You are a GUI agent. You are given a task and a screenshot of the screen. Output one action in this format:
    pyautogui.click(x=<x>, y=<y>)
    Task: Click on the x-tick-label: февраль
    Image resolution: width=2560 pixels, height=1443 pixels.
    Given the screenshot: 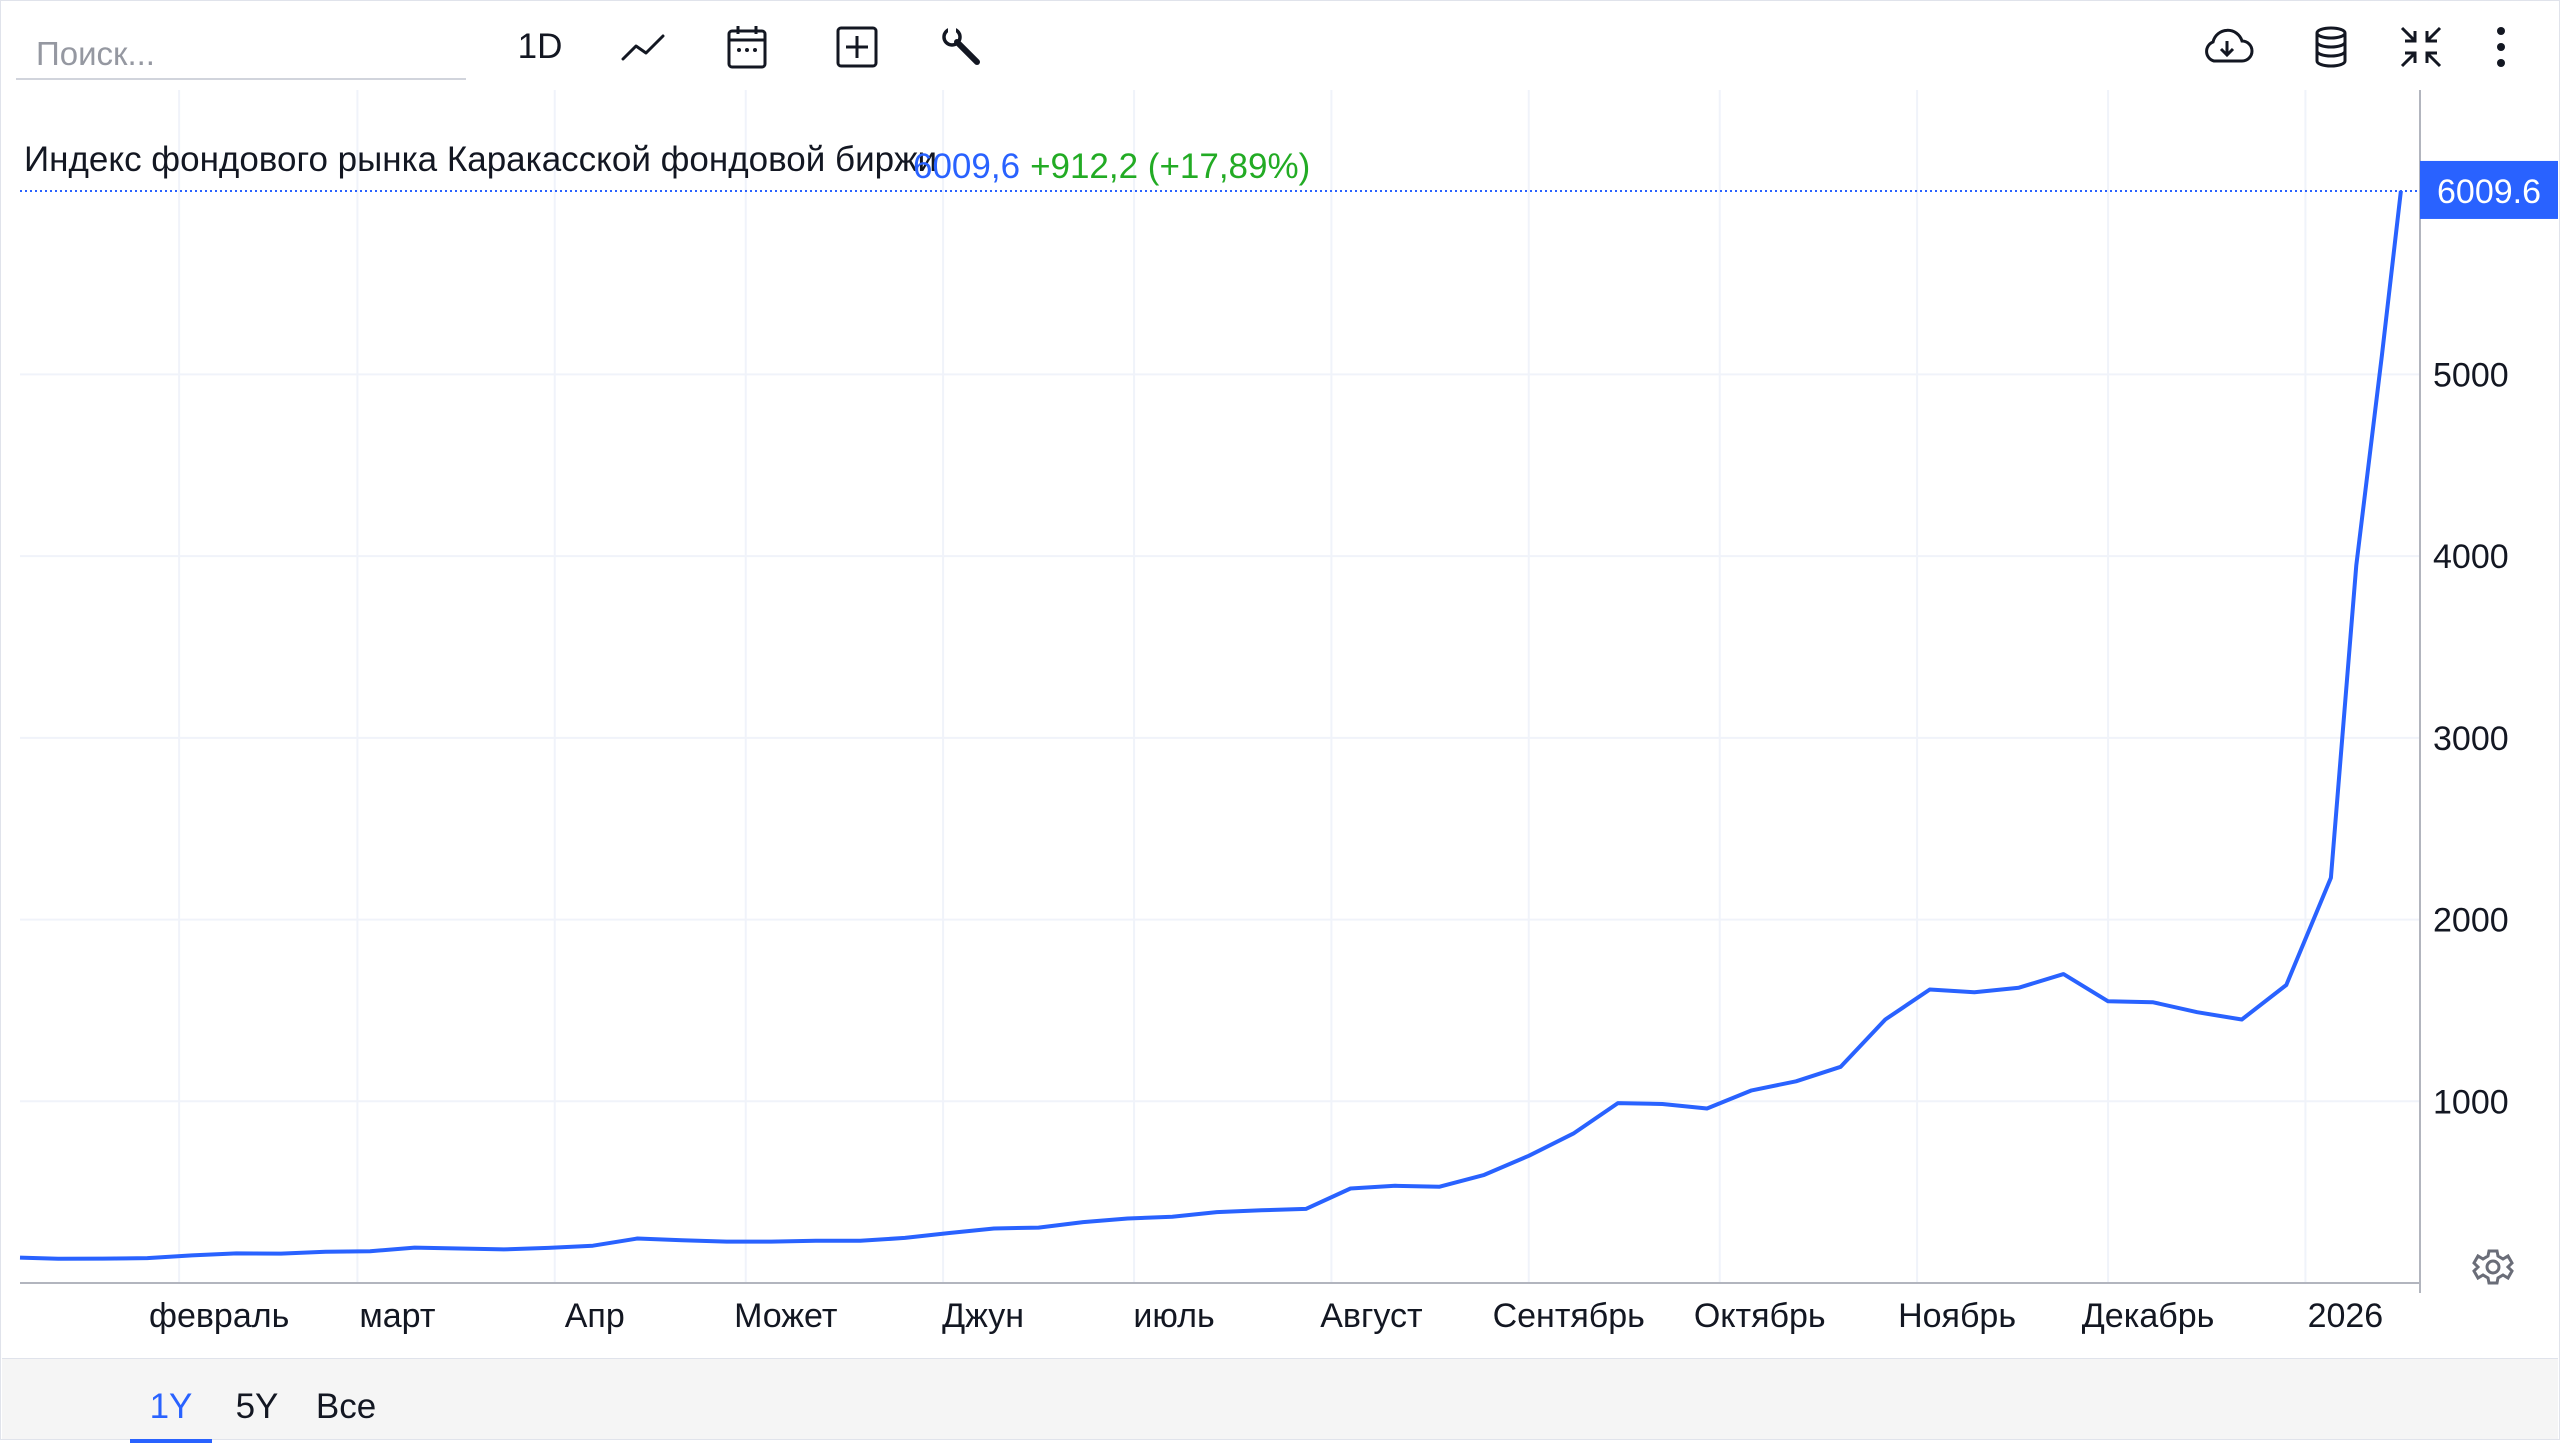 What is the action you would take?
    pyautogui.click(x=219, y=1316)
    